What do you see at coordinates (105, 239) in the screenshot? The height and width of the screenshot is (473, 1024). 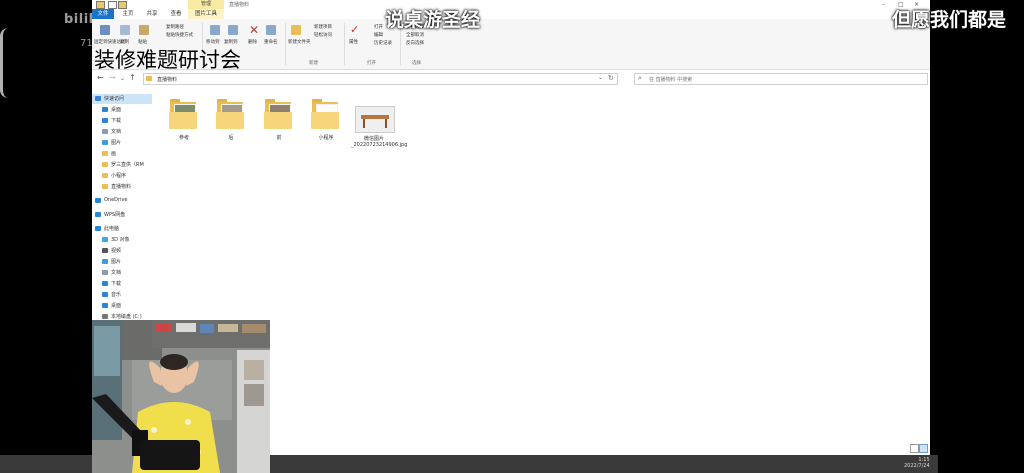 I see `cube-icon` at bounding box center [105, 239].